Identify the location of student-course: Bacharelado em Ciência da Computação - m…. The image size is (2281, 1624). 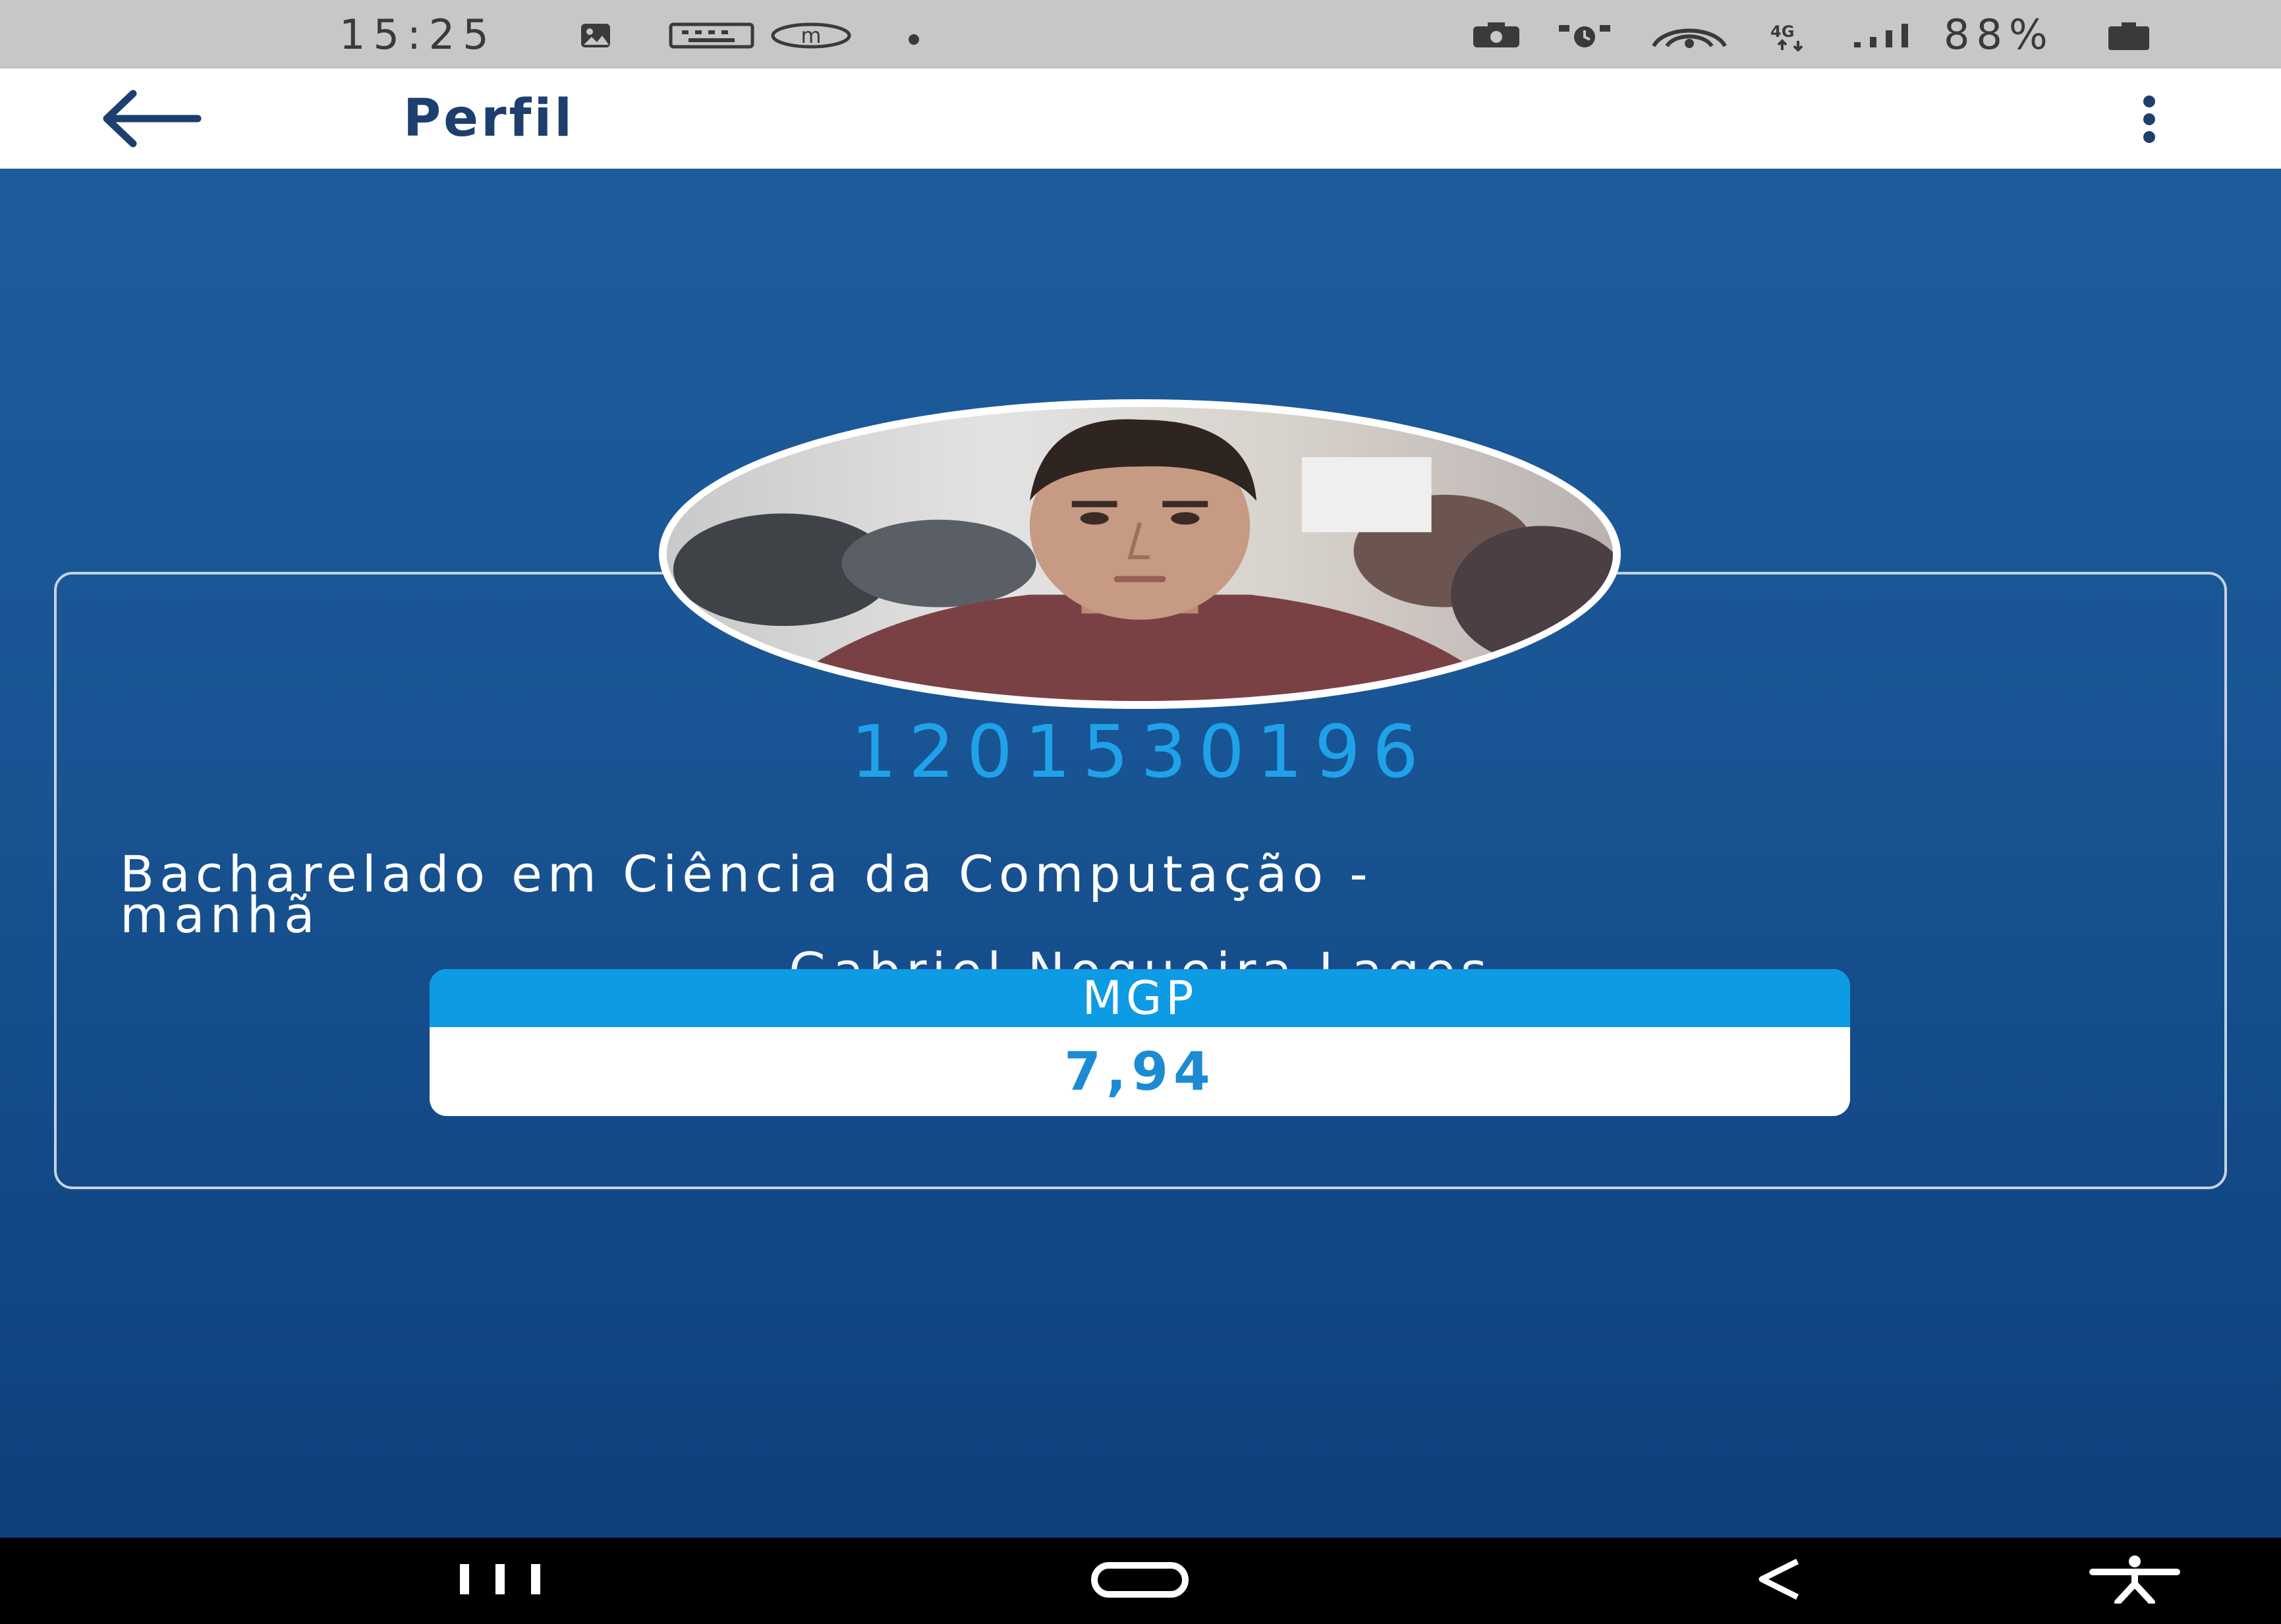
(1157, 892).